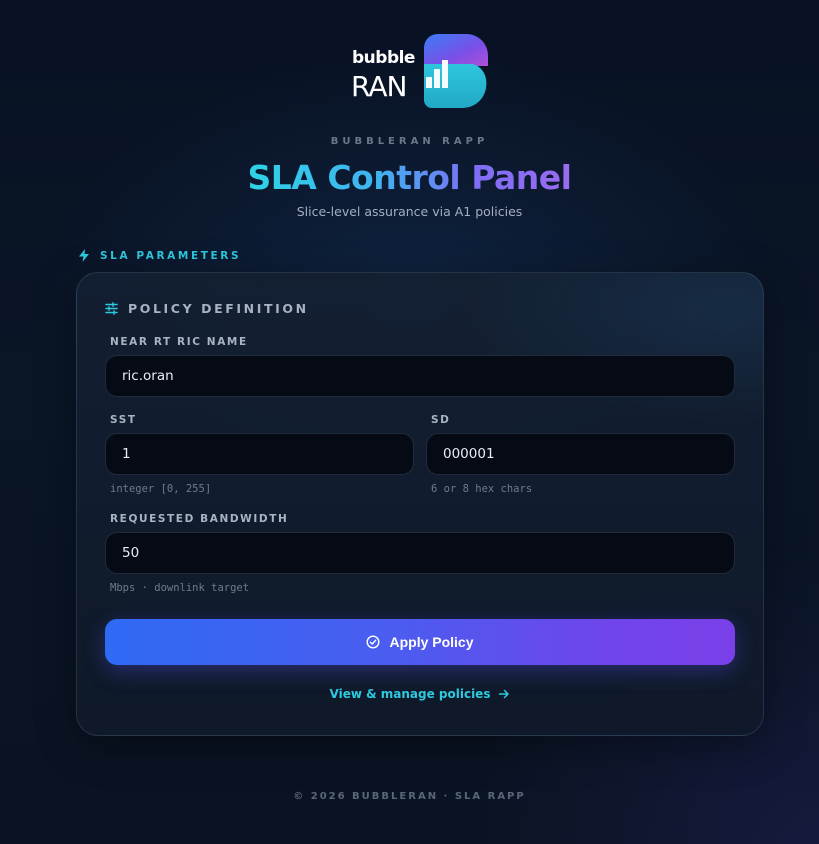  What do you see at coordinates (504, 694) in the screenshot?
I see `arrow-right-icon` at bounding box center [504, 694].